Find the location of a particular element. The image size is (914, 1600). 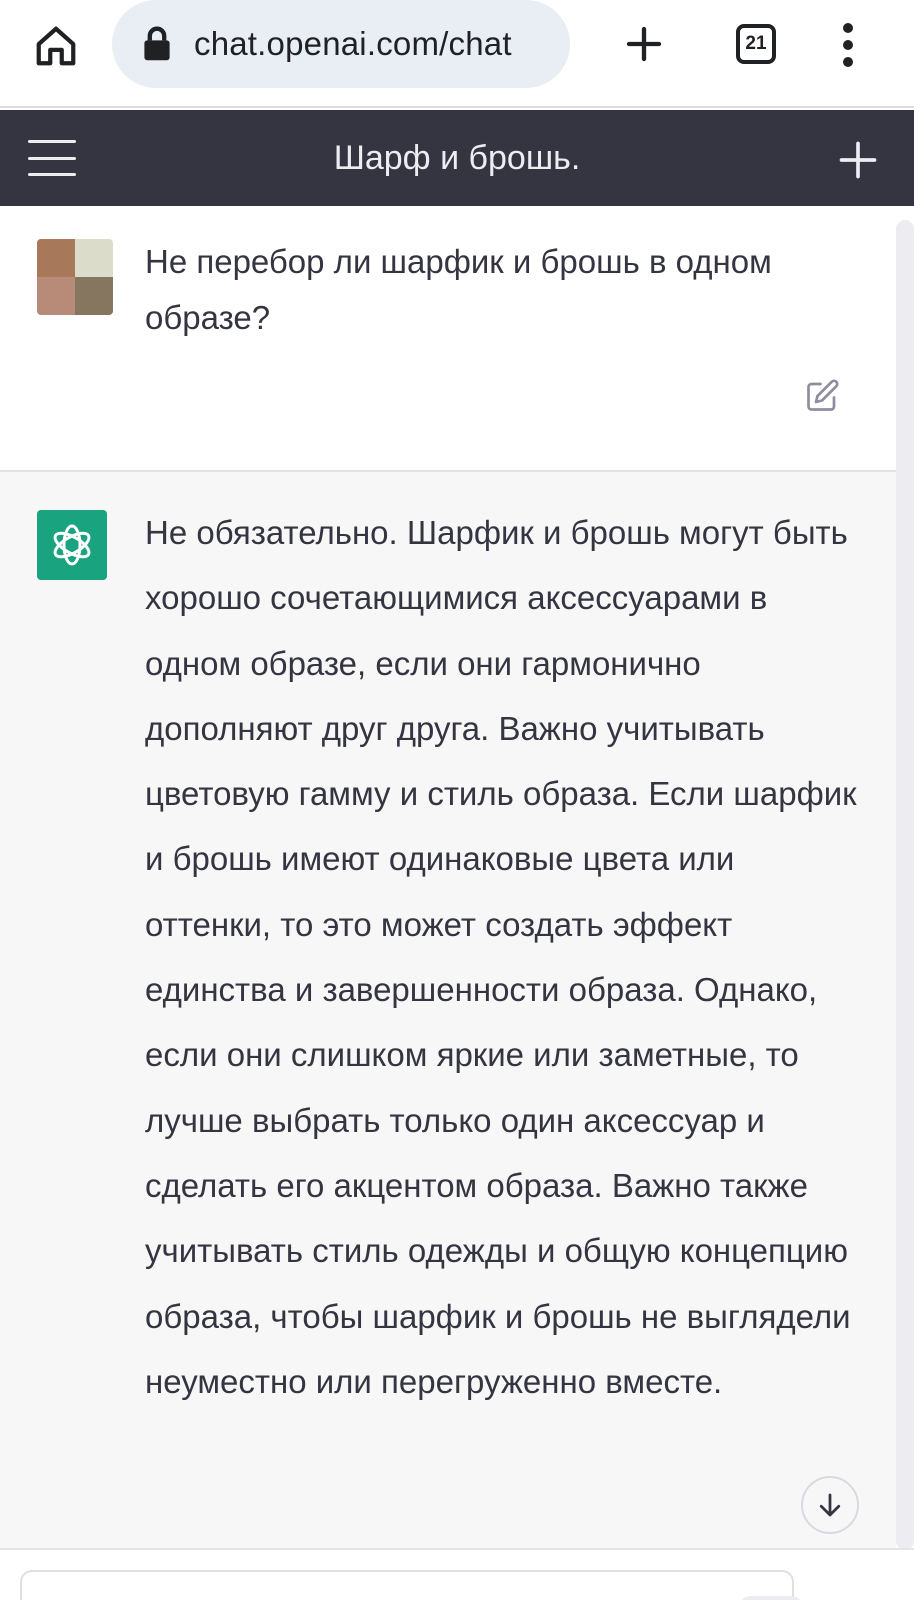

scrollbar is located at coordinates (905, 885).